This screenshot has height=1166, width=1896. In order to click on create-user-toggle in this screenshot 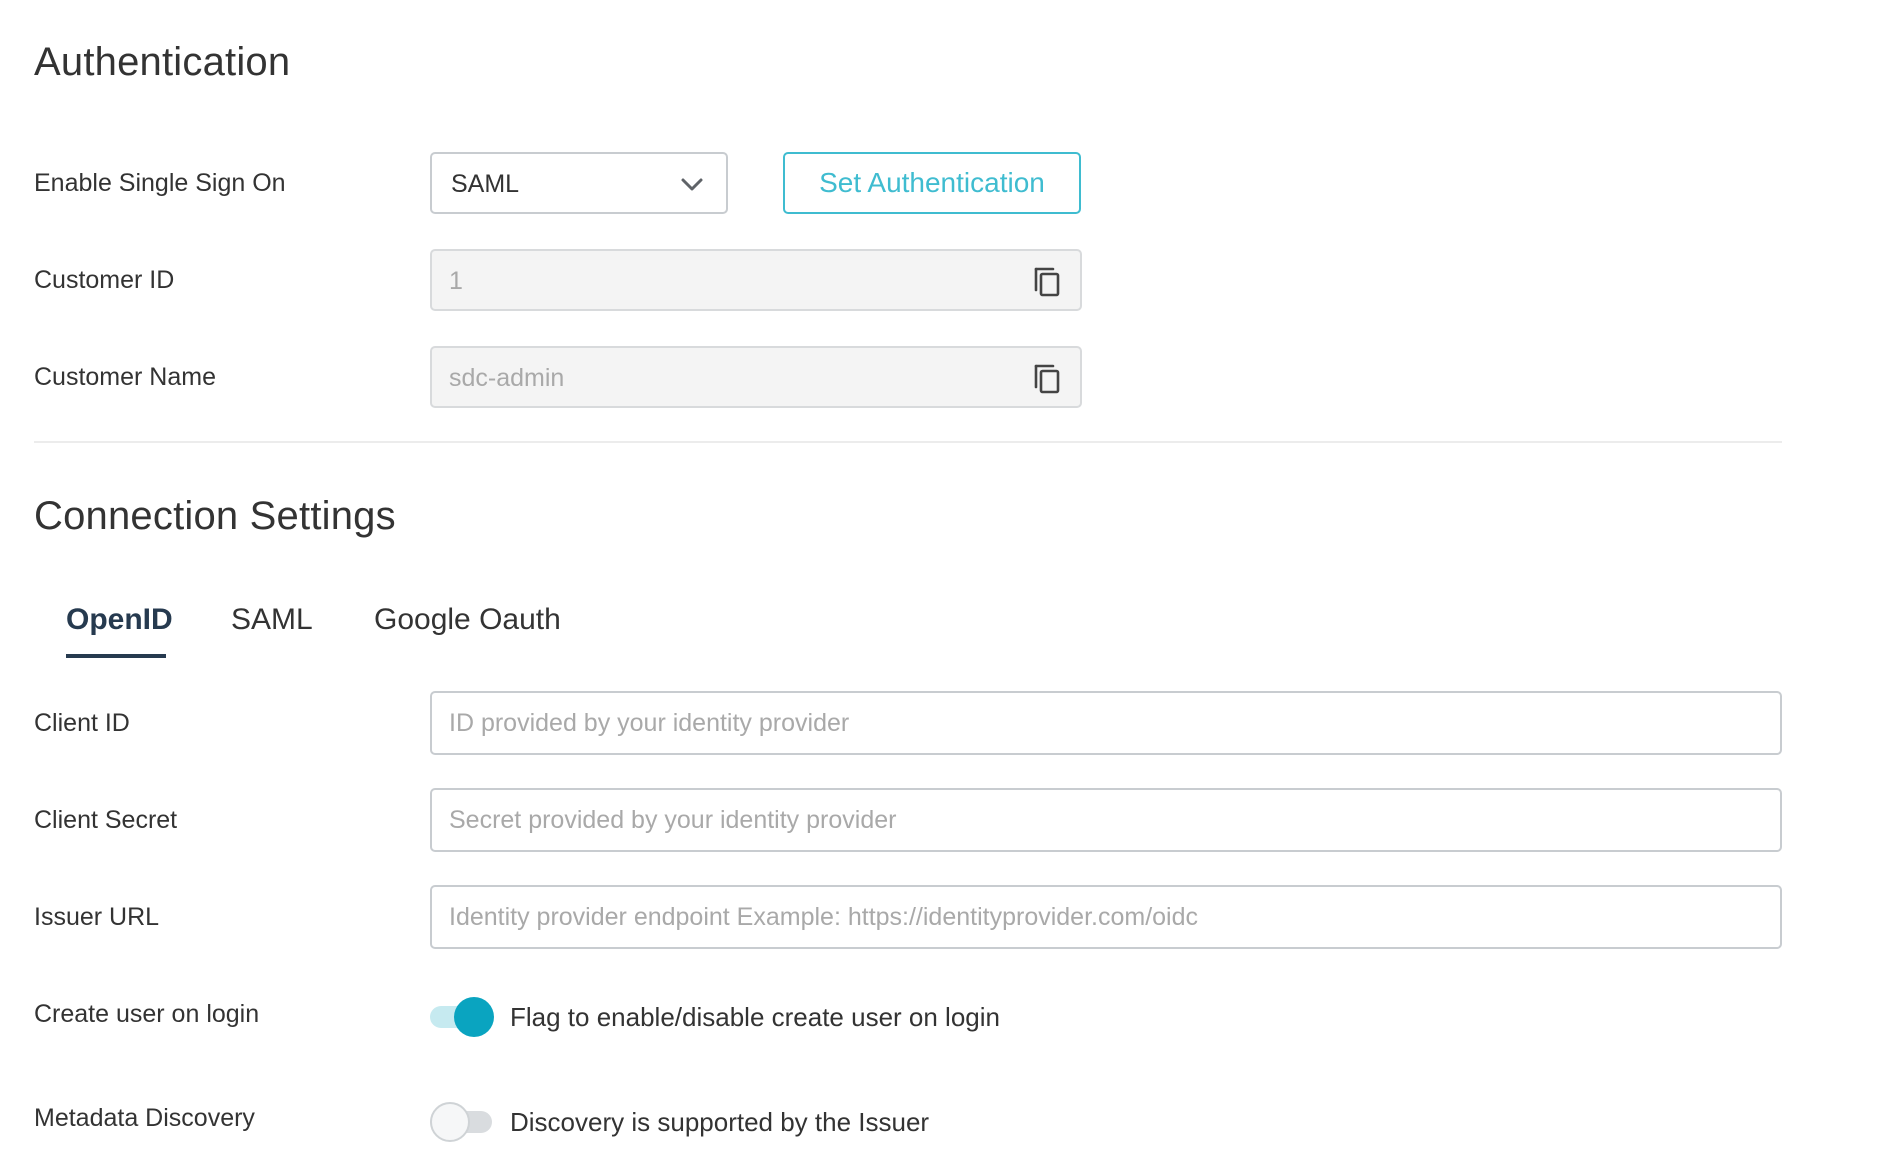, I will do `click(462, 1017)`.